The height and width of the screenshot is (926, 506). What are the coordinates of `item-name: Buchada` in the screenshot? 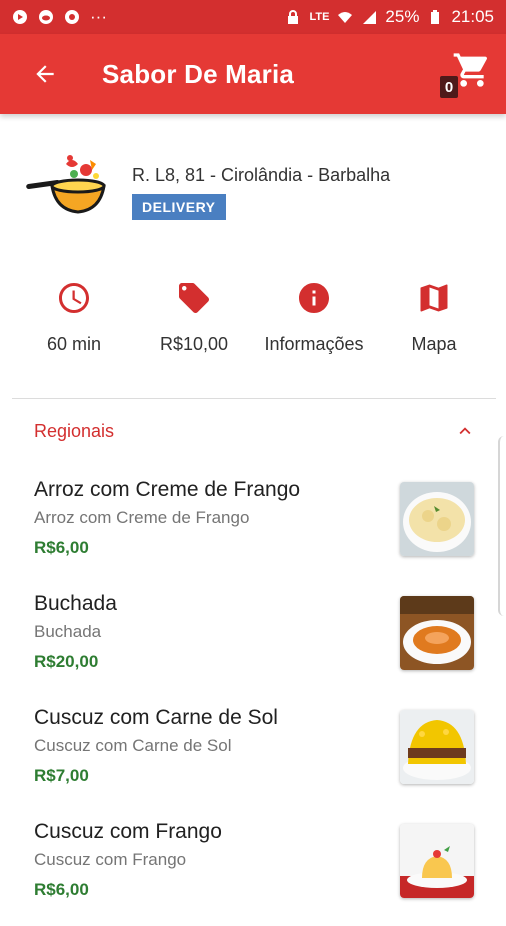 It's located at (75, 603).